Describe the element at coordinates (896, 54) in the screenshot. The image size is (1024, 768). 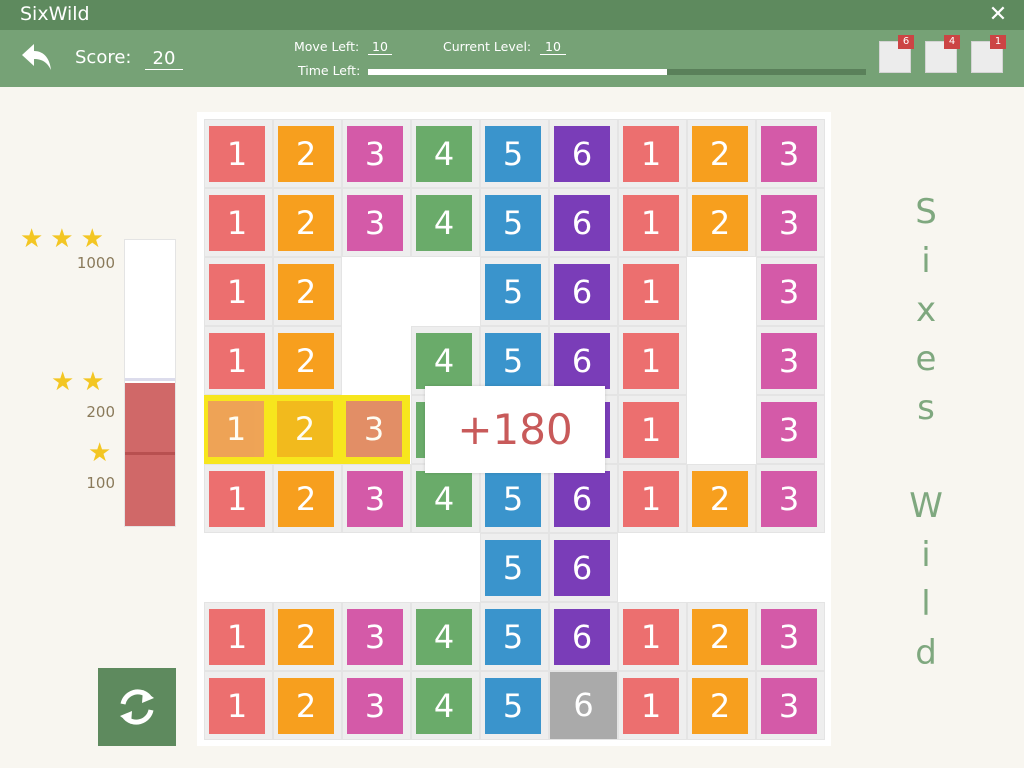
I see `special-move-button-1: 6` at that location.